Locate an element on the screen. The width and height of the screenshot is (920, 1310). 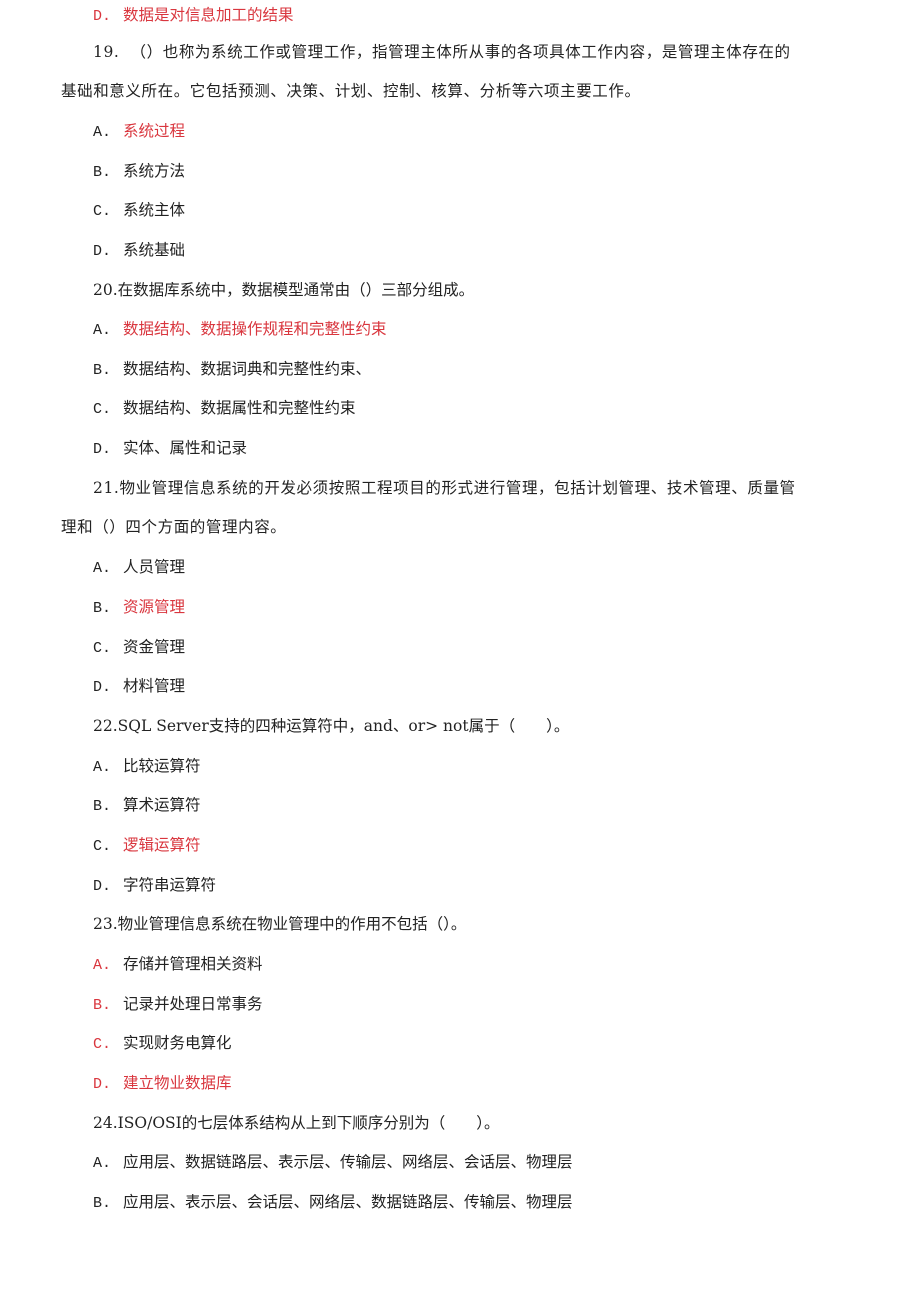
q24-option-a: A. 应用层、数据链路层、表示层、传输层、网络层、会话层、物理层 is located at coordinates (333, 1163).